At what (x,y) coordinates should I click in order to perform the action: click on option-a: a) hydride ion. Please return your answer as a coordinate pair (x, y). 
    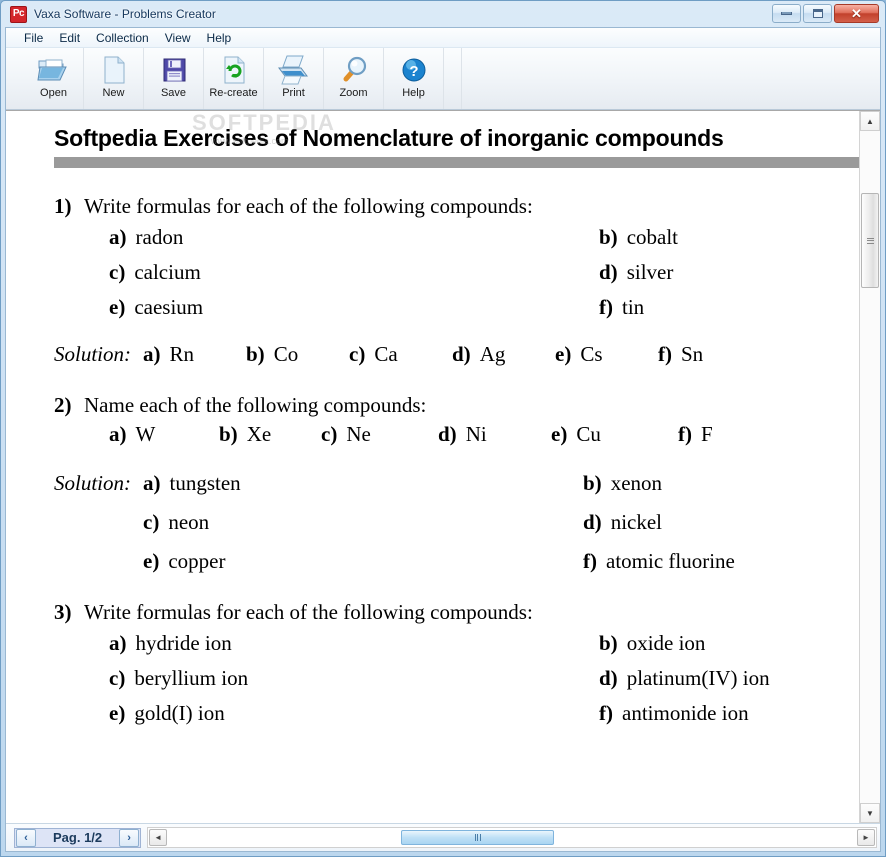
    Looking at the image, I should click on (354, 643).